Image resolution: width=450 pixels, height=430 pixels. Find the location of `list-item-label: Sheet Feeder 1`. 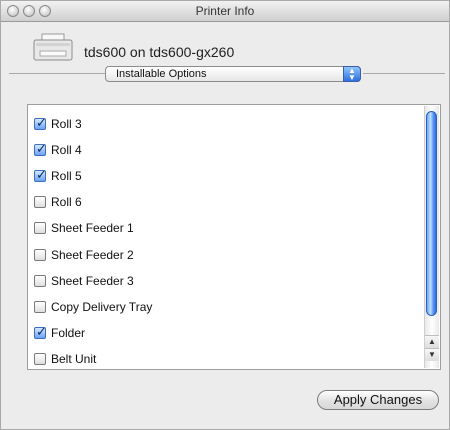

list-item-label: Sheet Feeder 1 is located at coordinates (92, 228).